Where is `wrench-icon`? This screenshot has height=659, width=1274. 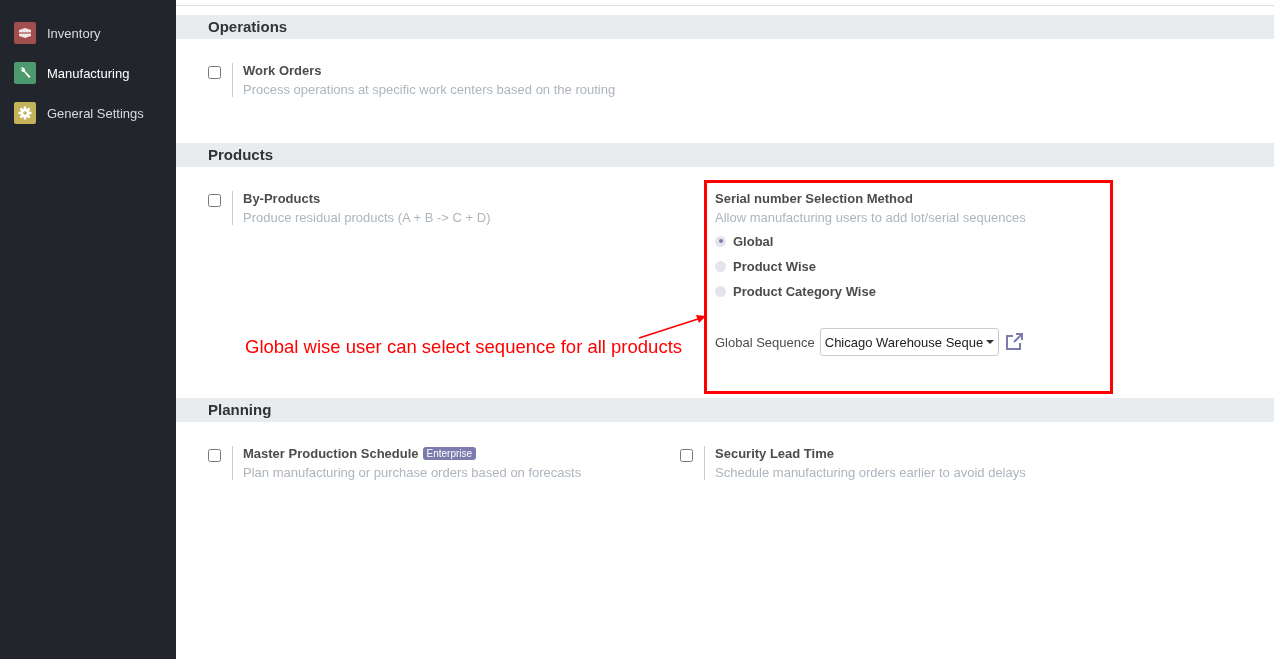
wrench-icon is located at coordinates (25, 73).